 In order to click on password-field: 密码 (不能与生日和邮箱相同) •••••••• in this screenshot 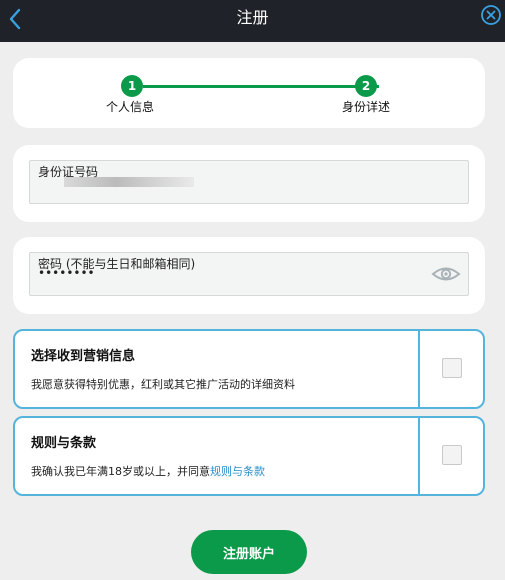, I will do `click(249, 274)`.